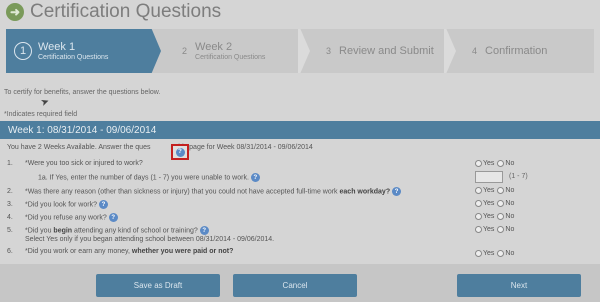 This screenshot has height=302, width=600. Describe the element at coordinates (238, 51) in the screenshot. I see `step-week-2: 2 Week 2 Certification Questions` at that location.